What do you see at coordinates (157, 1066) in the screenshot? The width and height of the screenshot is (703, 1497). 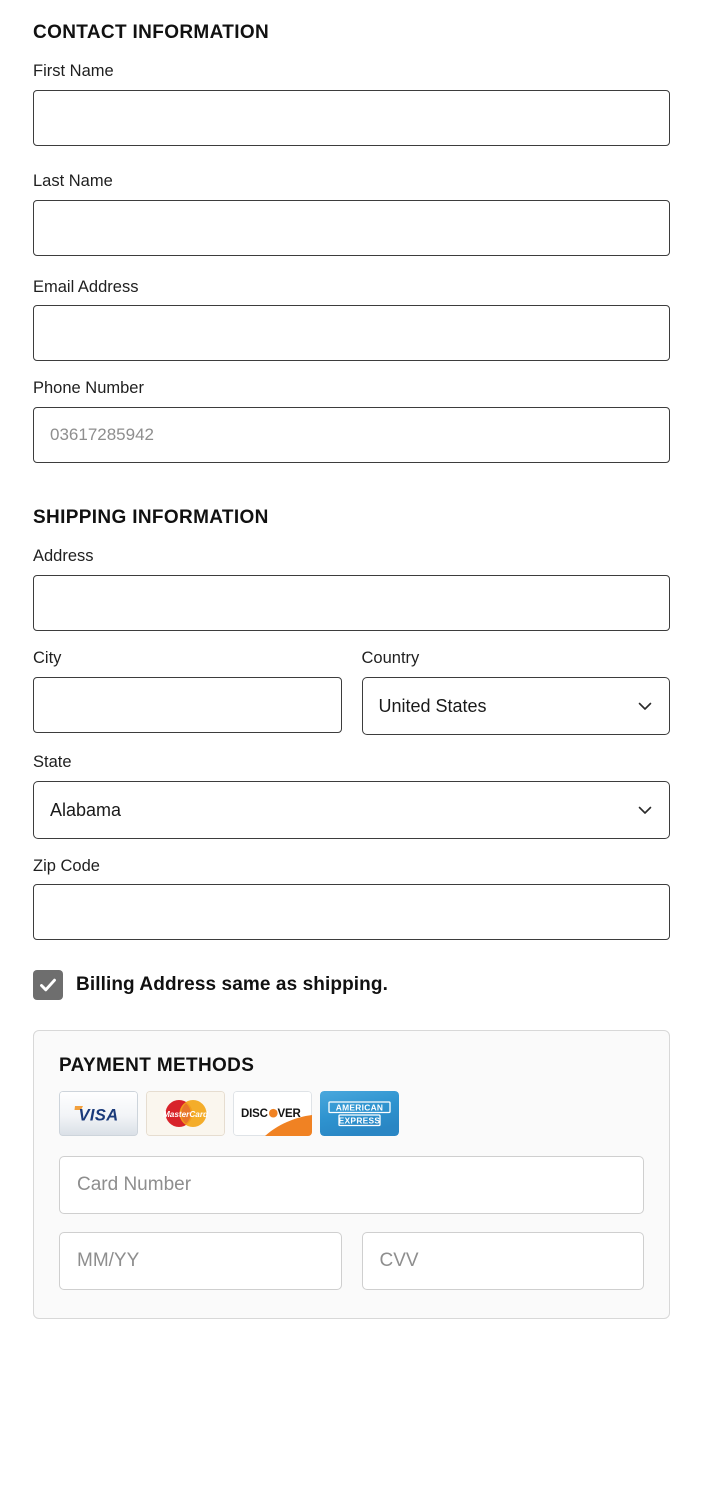 I see `payment-methods-heading: PAYMENT METHODS` at bounding box center [157, 1066].